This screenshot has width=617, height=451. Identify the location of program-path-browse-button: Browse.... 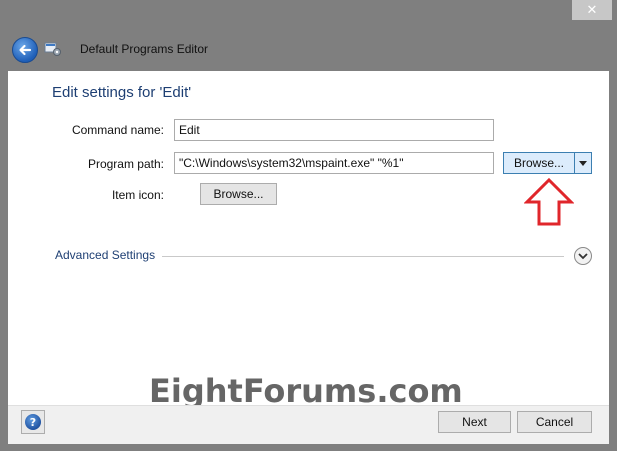
(539, 163).